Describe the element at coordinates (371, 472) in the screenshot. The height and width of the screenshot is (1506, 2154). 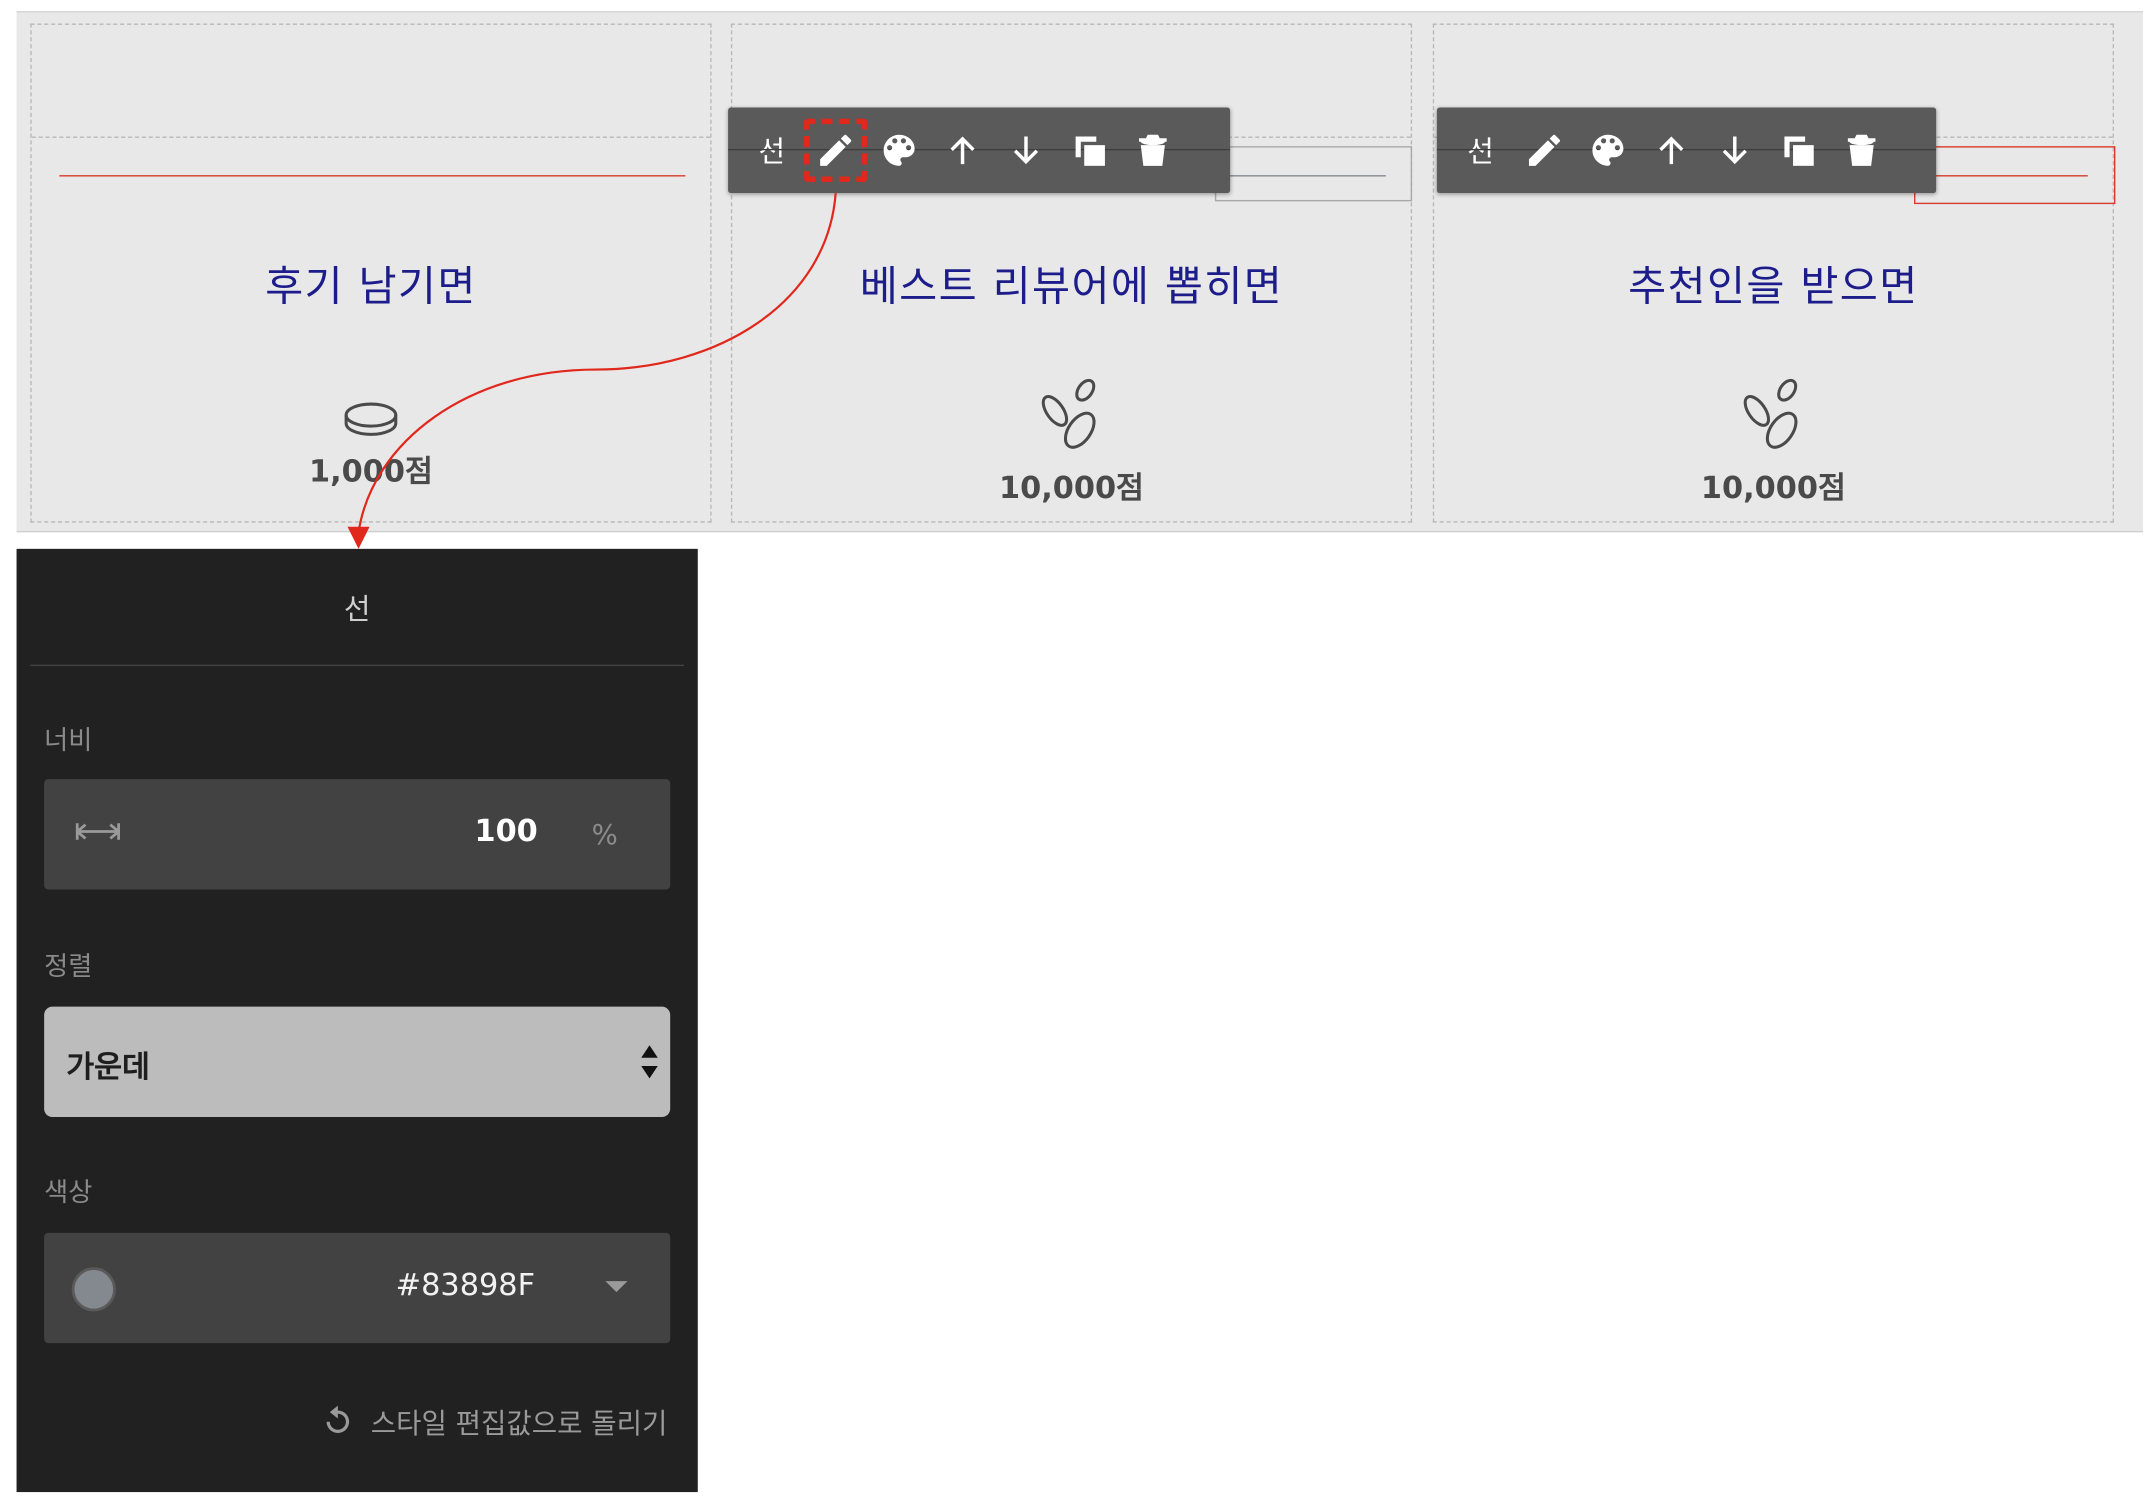
I see `points-text: 1,000점` at that location.